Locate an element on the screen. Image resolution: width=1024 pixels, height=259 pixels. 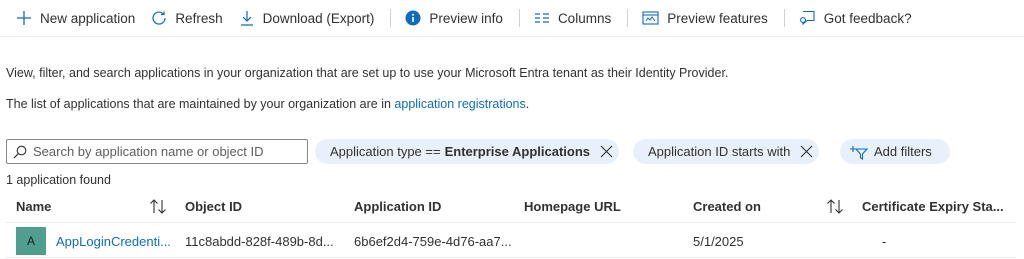
result-count: 1 application found is located at coordinates (58, 180).